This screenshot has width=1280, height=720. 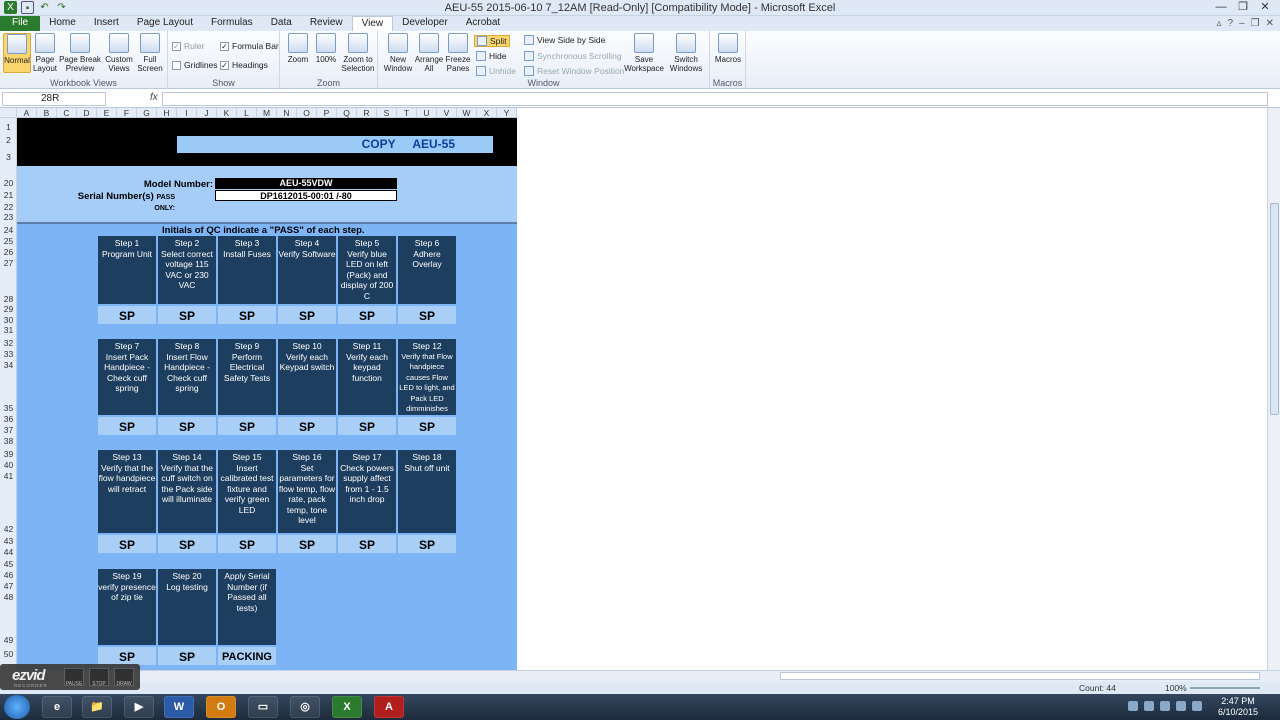 What do you see at coordinates (358, 53) in the screenshot?
I see `zoom-to-selection-button: Zoom to Selection` at bounding box center [358, 53].